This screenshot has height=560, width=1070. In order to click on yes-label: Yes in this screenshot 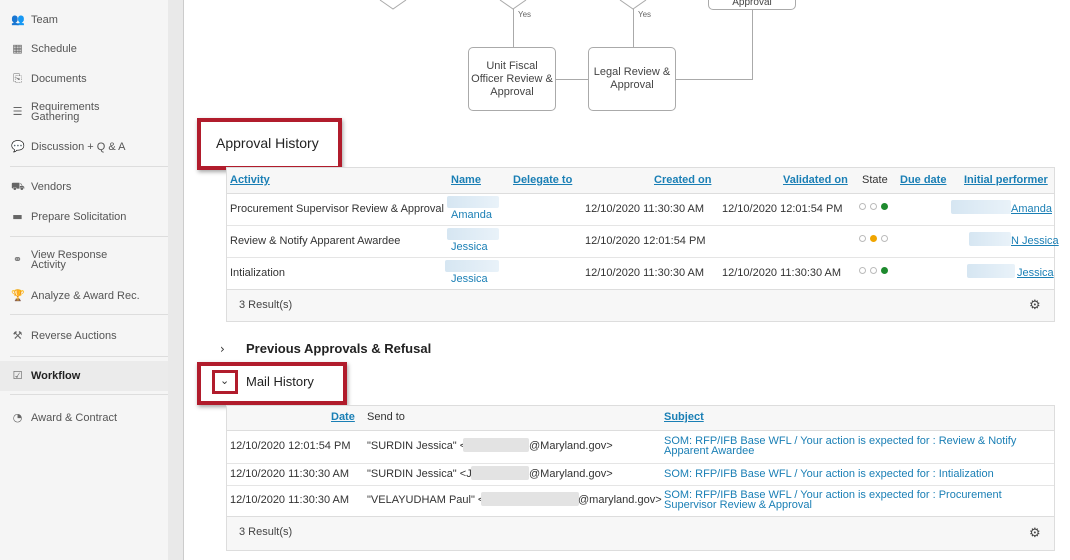, I will do `click(645, 14)`.